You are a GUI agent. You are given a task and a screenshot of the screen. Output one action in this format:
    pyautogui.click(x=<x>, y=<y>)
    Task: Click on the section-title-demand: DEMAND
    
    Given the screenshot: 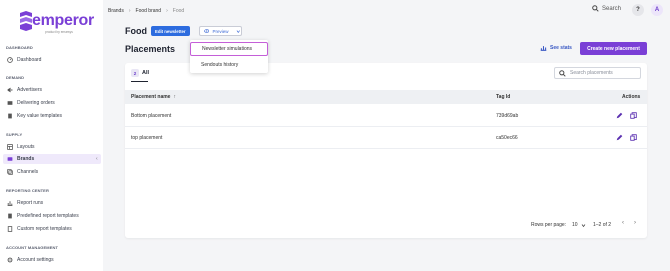 What is the action you would take?
    pyautogui.click(x=15, y=77)
    